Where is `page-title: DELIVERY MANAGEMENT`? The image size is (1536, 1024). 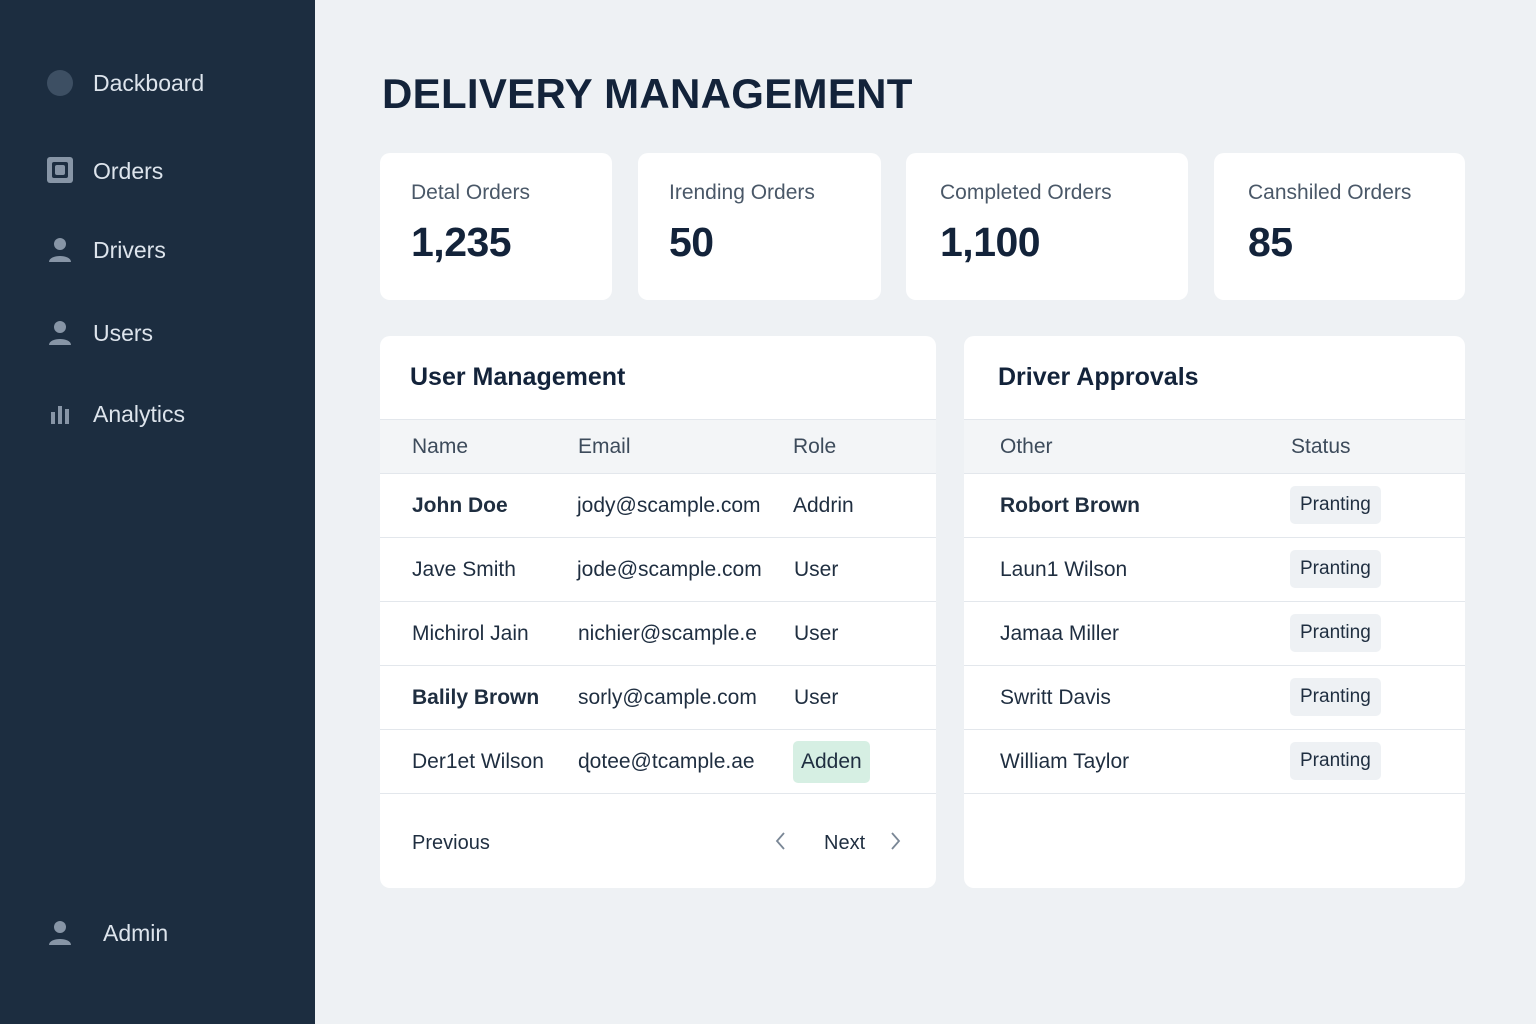 page-title: DELIVERY MANAGEMENT is located at coordinates (647, 93).